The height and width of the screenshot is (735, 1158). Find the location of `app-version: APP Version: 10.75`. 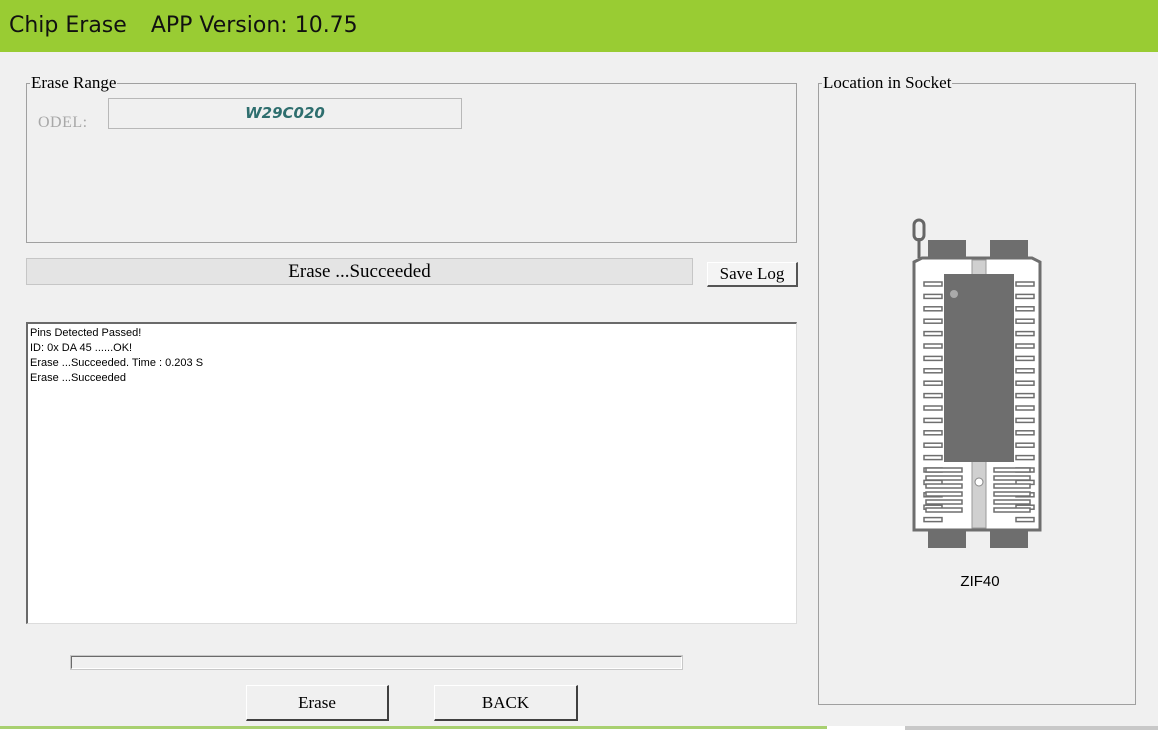

app-version: APP Version: 10.75 is located at coordinates (254, 25).